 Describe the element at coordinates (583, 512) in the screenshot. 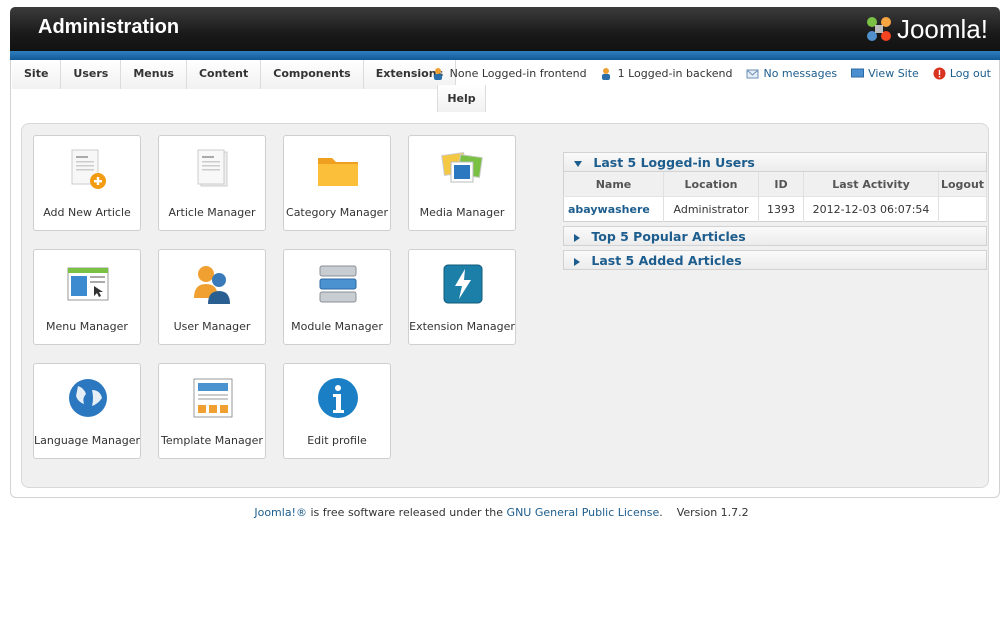

I see `footer-license-link: GNU General Public License` at that location.